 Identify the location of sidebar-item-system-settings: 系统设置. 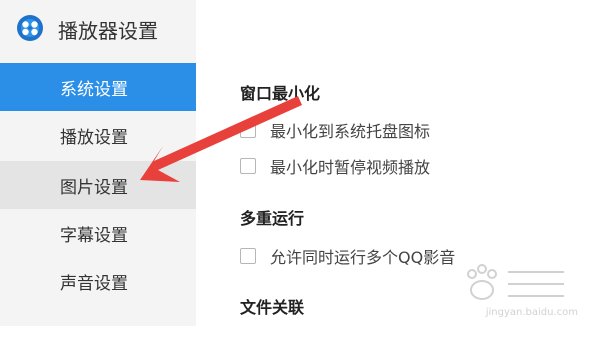
(98, 87).